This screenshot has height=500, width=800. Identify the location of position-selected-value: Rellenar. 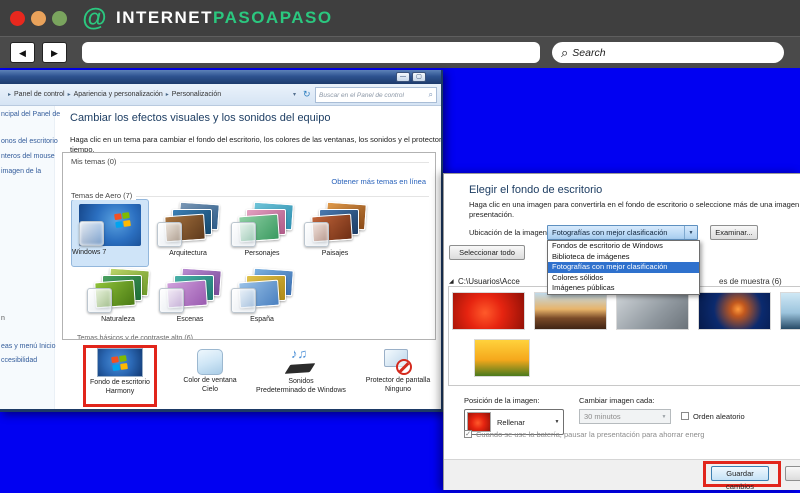
(511, 422).